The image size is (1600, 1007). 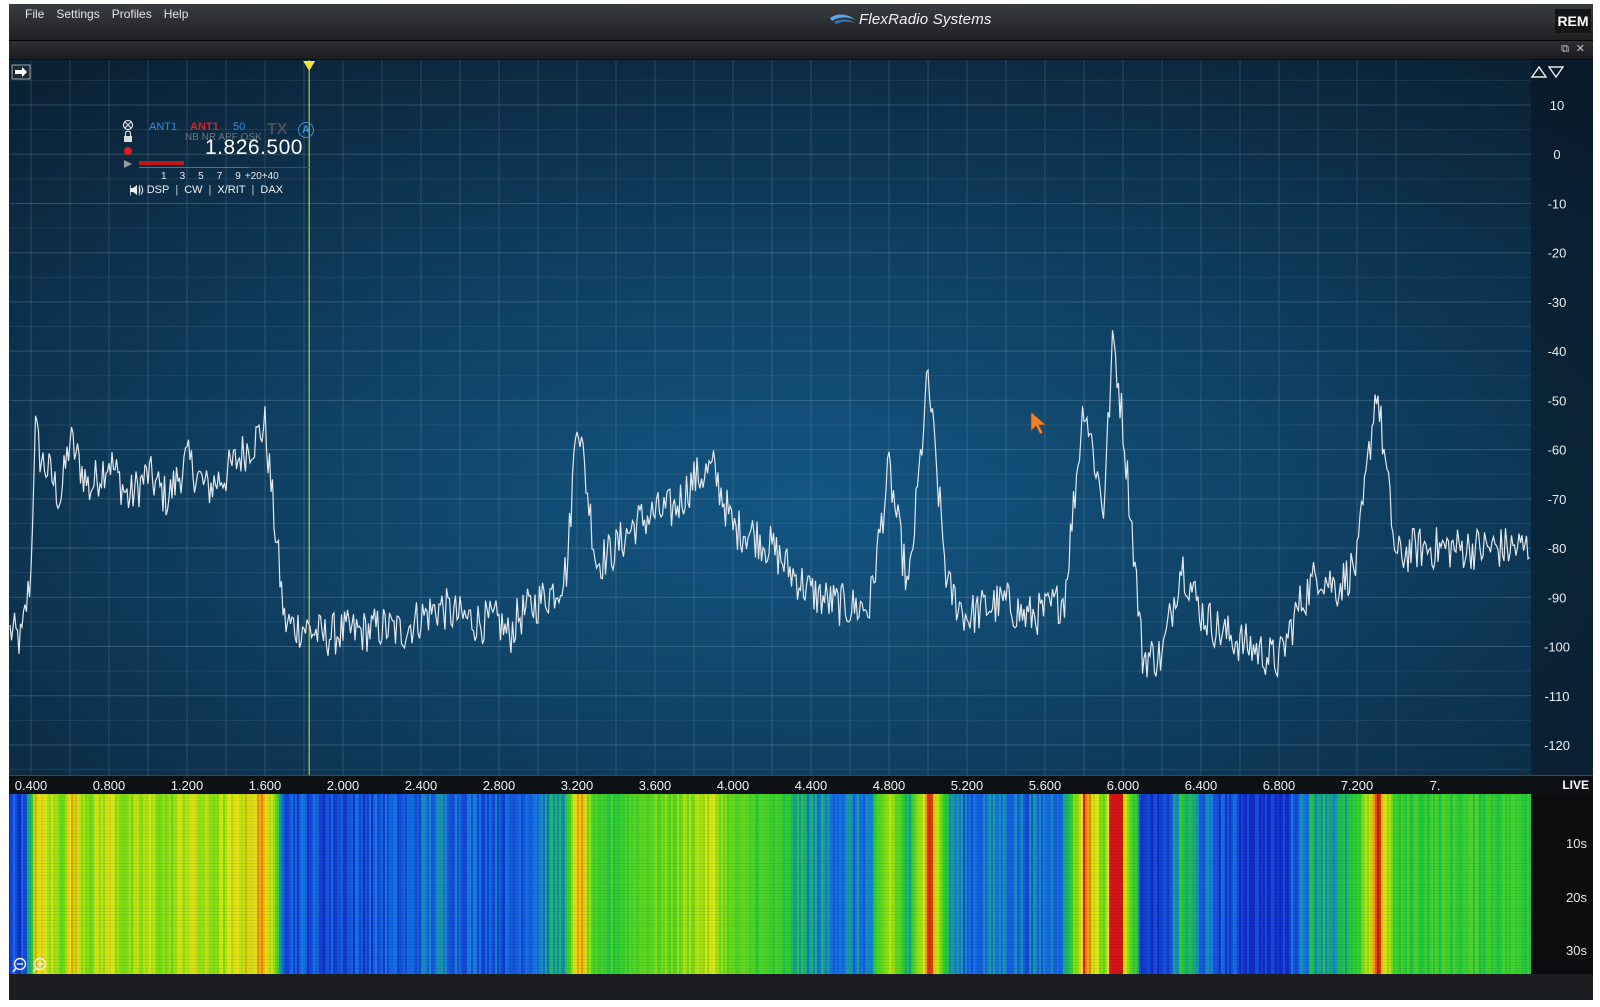 What do you see at coordinates (163, 127) in the screenshot?
I see `rx-antenna: ANT1` at bounding box center [163, 127].